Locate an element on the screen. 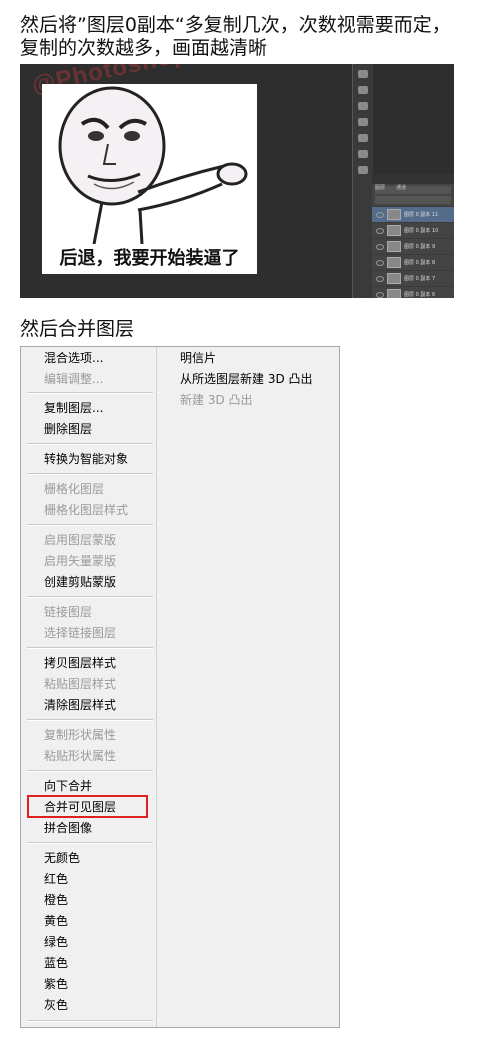 The height and width of the screenshot is (1047, 480). menu-item-new-3d-extrusion: 新建 3D 凸出 is located at coordinates (216, 400).